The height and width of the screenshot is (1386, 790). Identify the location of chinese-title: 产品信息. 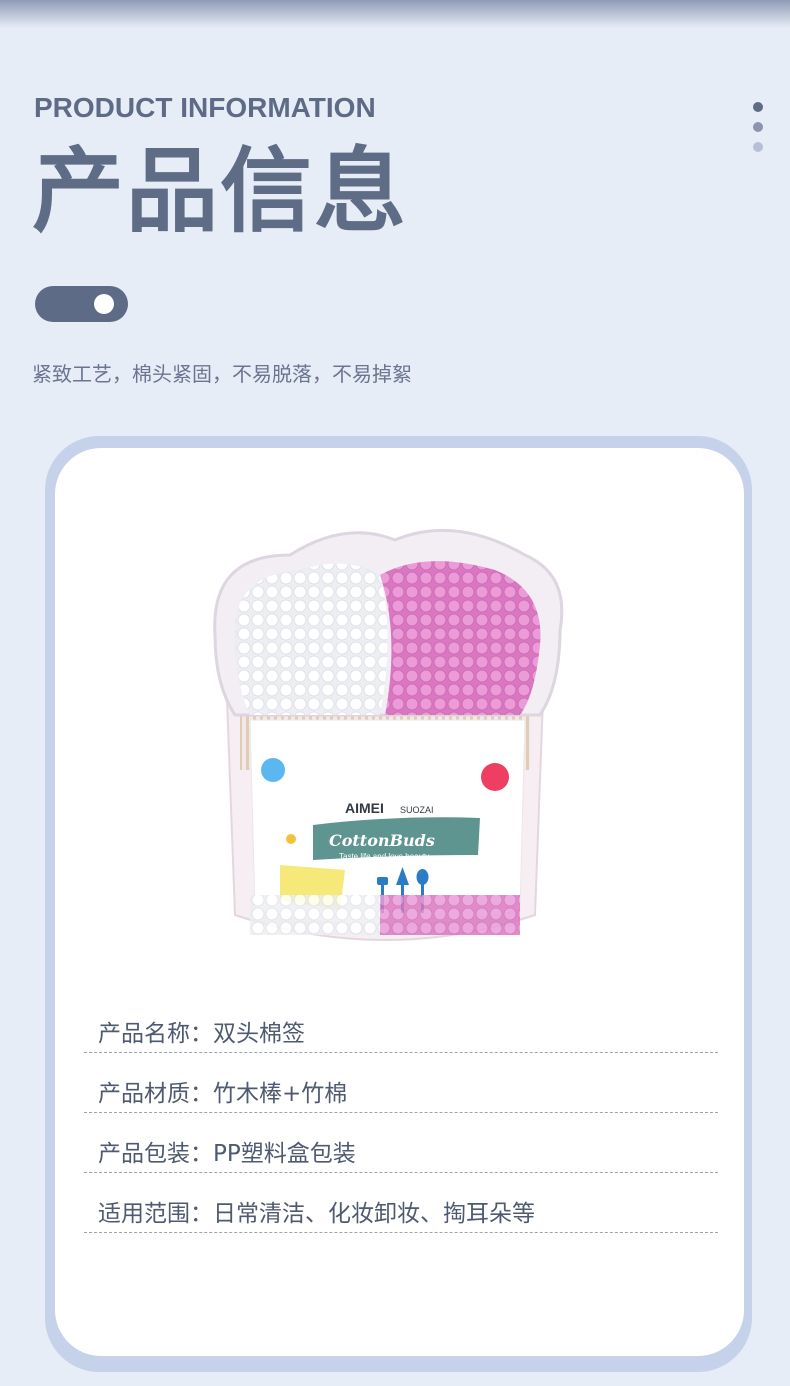
(220, 191).